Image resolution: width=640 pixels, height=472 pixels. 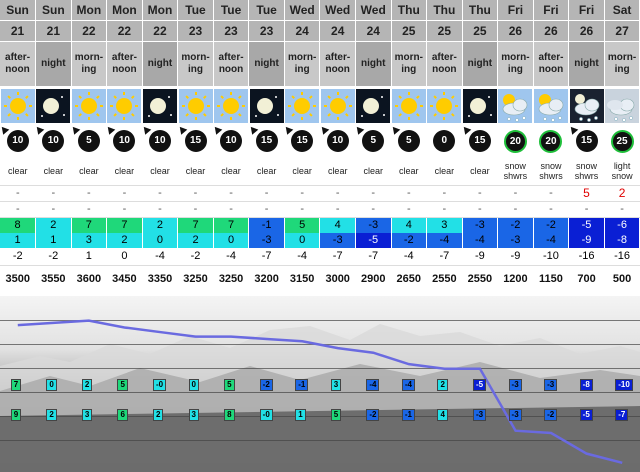 I want to click on wind-chill: -16, so click(x=586, y=257).